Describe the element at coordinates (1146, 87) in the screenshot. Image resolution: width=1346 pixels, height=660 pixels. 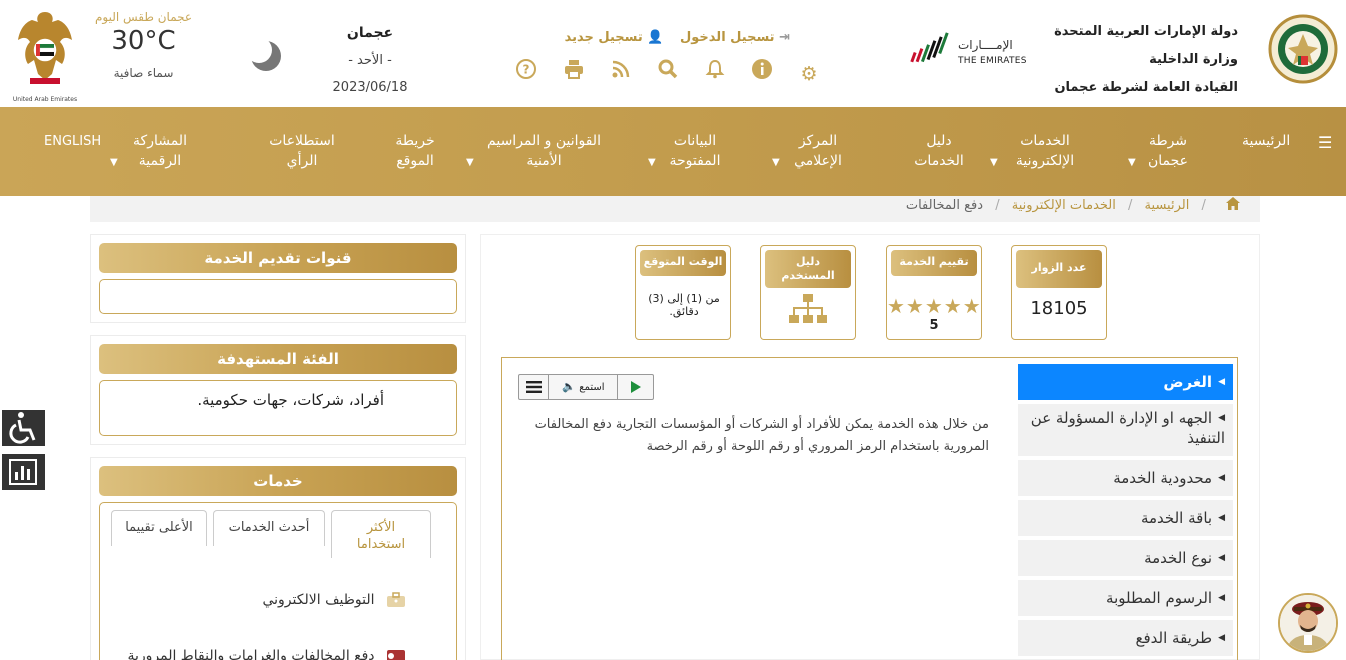
I see `gov-line-command: القيادة العامة لشرطة عجمان` at that location.